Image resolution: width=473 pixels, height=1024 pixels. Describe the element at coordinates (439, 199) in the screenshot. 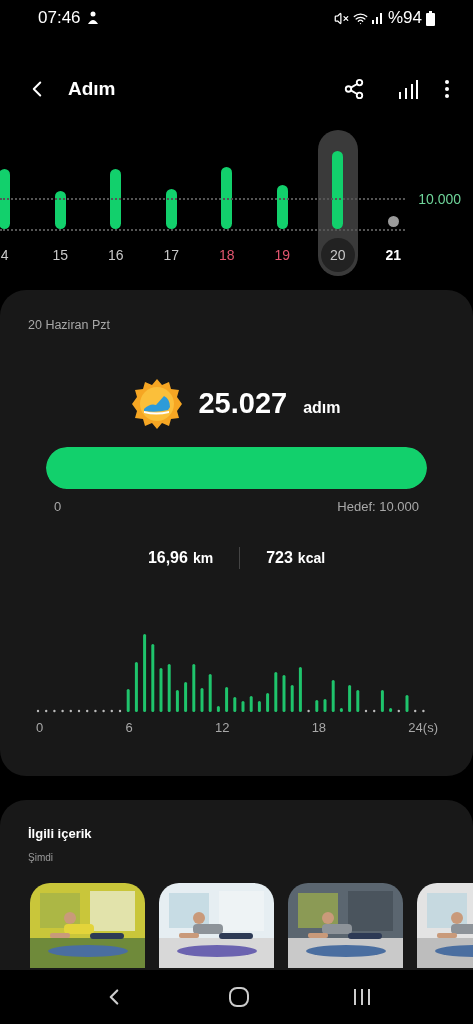

I see `goal-line-label: 10.000` at that location.